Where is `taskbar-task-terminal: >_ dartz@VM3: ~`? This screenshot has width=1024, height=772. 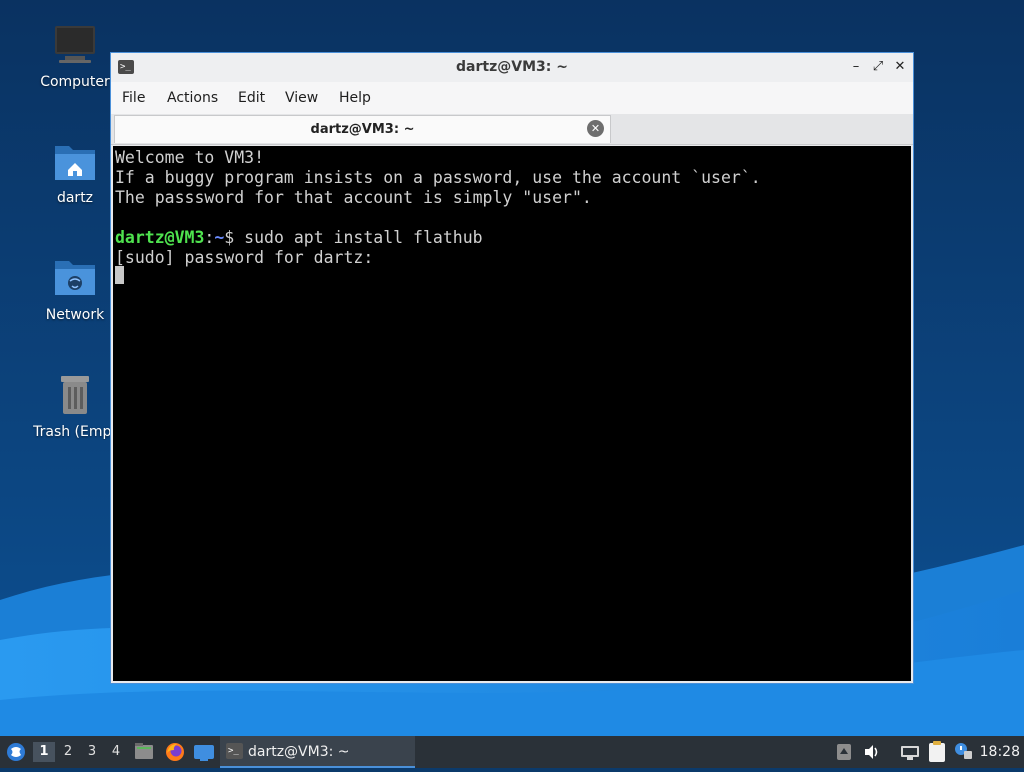
taskbar-task-terminal: >_ dartz@VM3: ~ is located at coordinates (317, 752).